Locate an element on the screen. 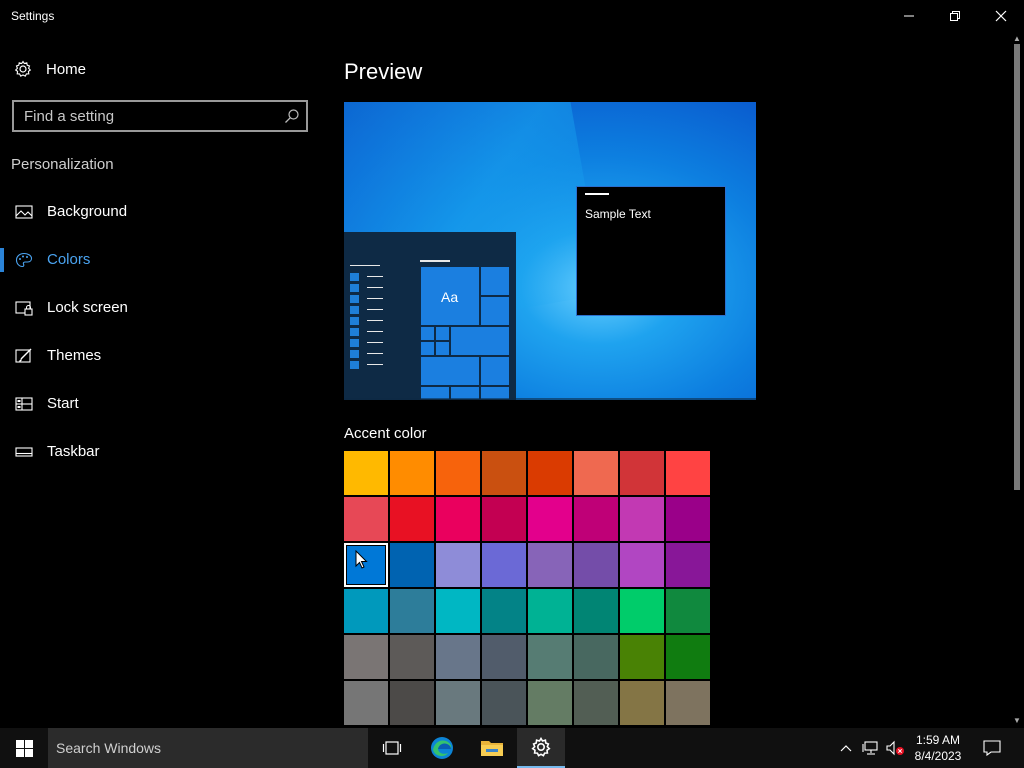 This screenshot has height=768, width=1024. file-explorer-button is located at coordinates (492, 748).